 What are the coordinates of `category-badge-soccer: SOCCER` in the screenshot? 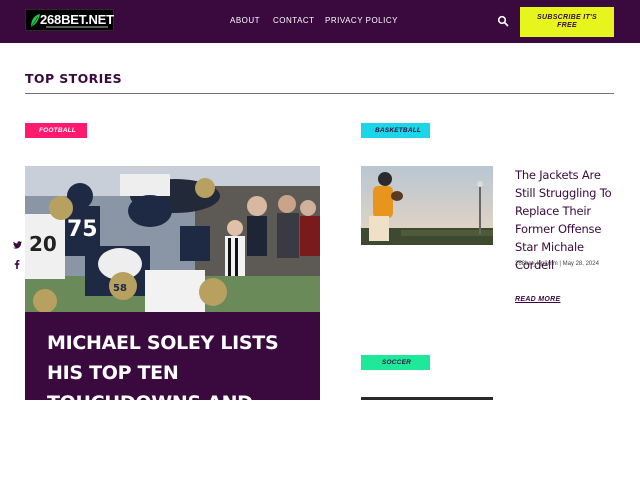 It's located at (395, 362).